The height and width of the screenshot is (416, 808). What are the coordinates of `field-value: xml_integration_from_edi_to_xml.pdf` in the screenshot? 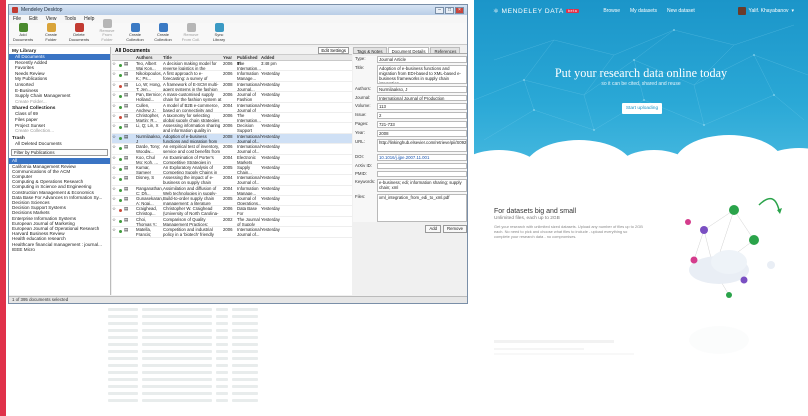 It's located at (422, 208).